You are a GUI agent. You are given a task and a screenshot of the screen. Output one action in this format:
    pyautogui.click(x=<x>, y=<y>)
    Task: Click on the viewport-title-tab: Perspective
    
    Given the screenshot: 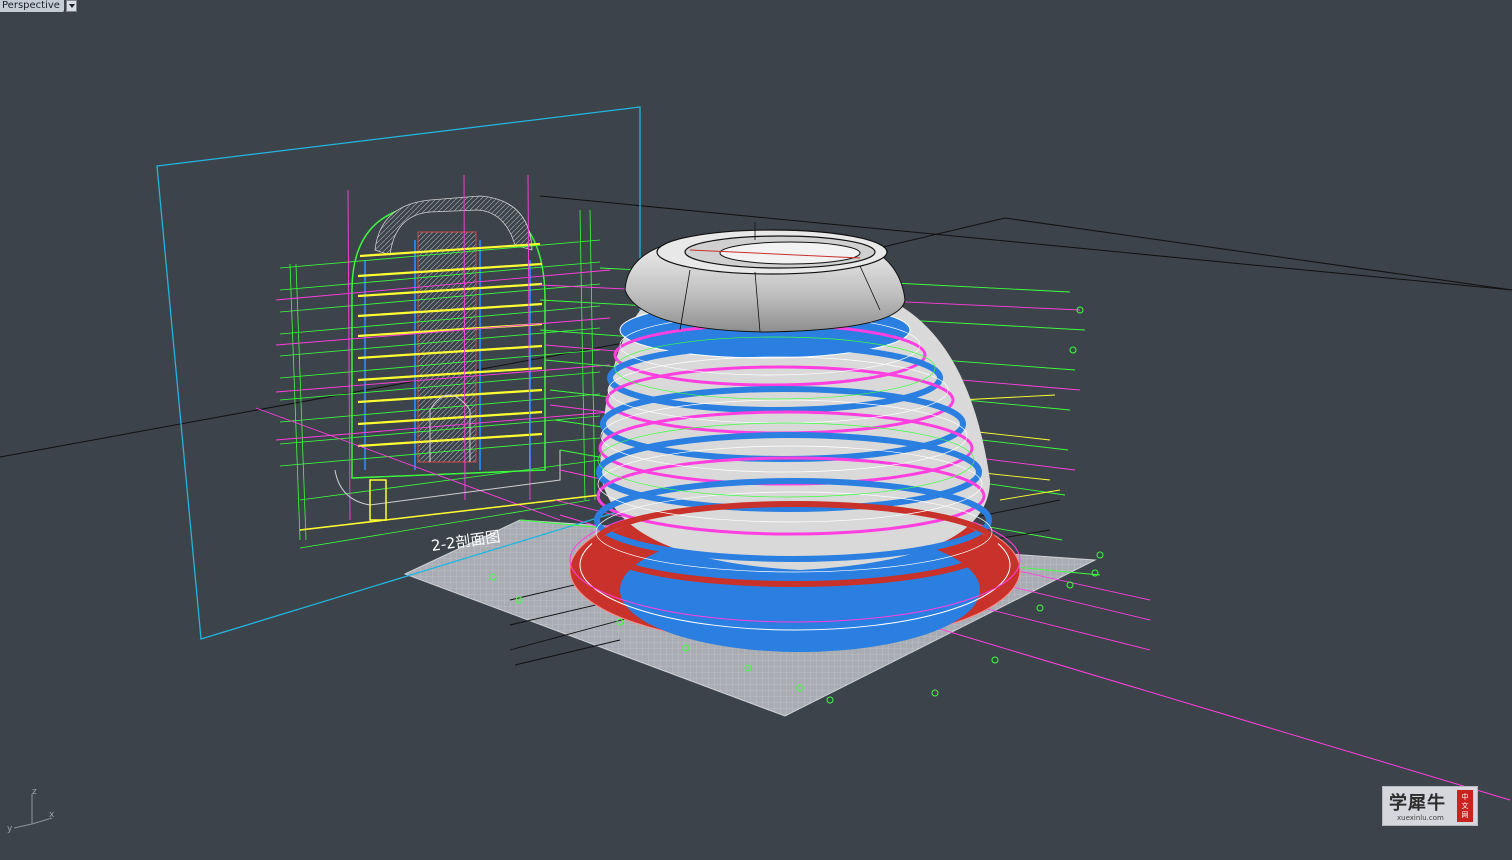 What is the action you would take?
    pyautogui.click(x=38, y=6)
    